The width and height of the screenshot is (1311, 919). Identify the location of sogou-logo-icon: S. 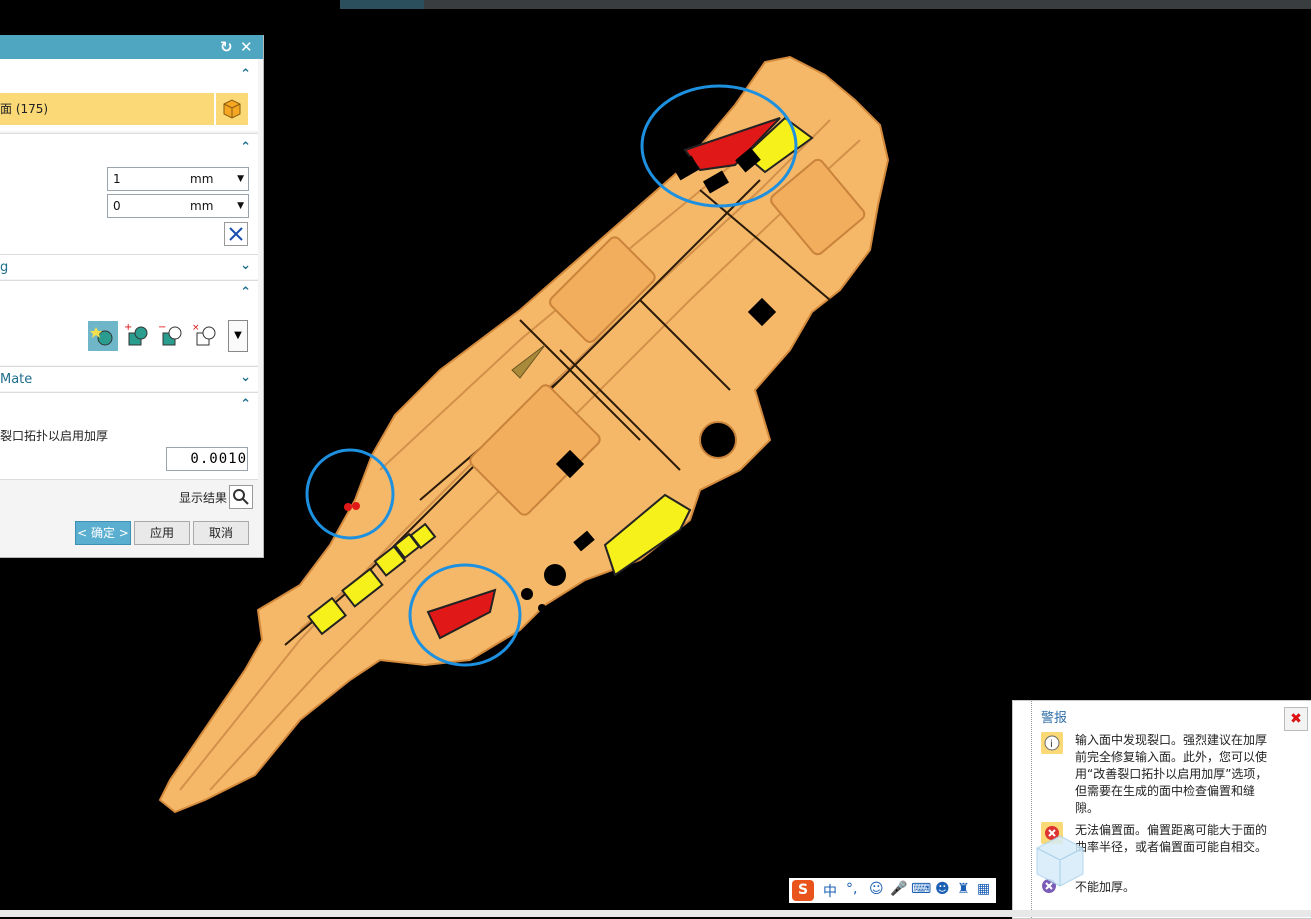
(803, 890).